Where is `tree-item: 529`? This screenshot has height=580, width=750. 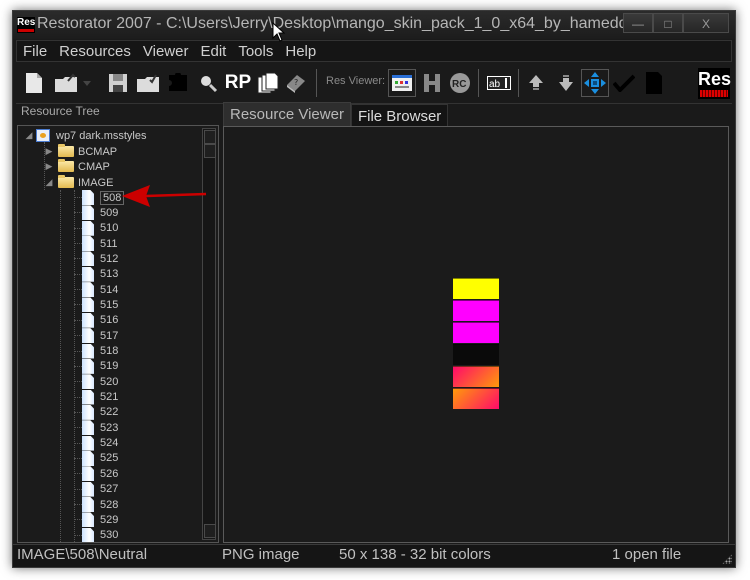 tree-item: 529 is located at coordinates (100, 520).